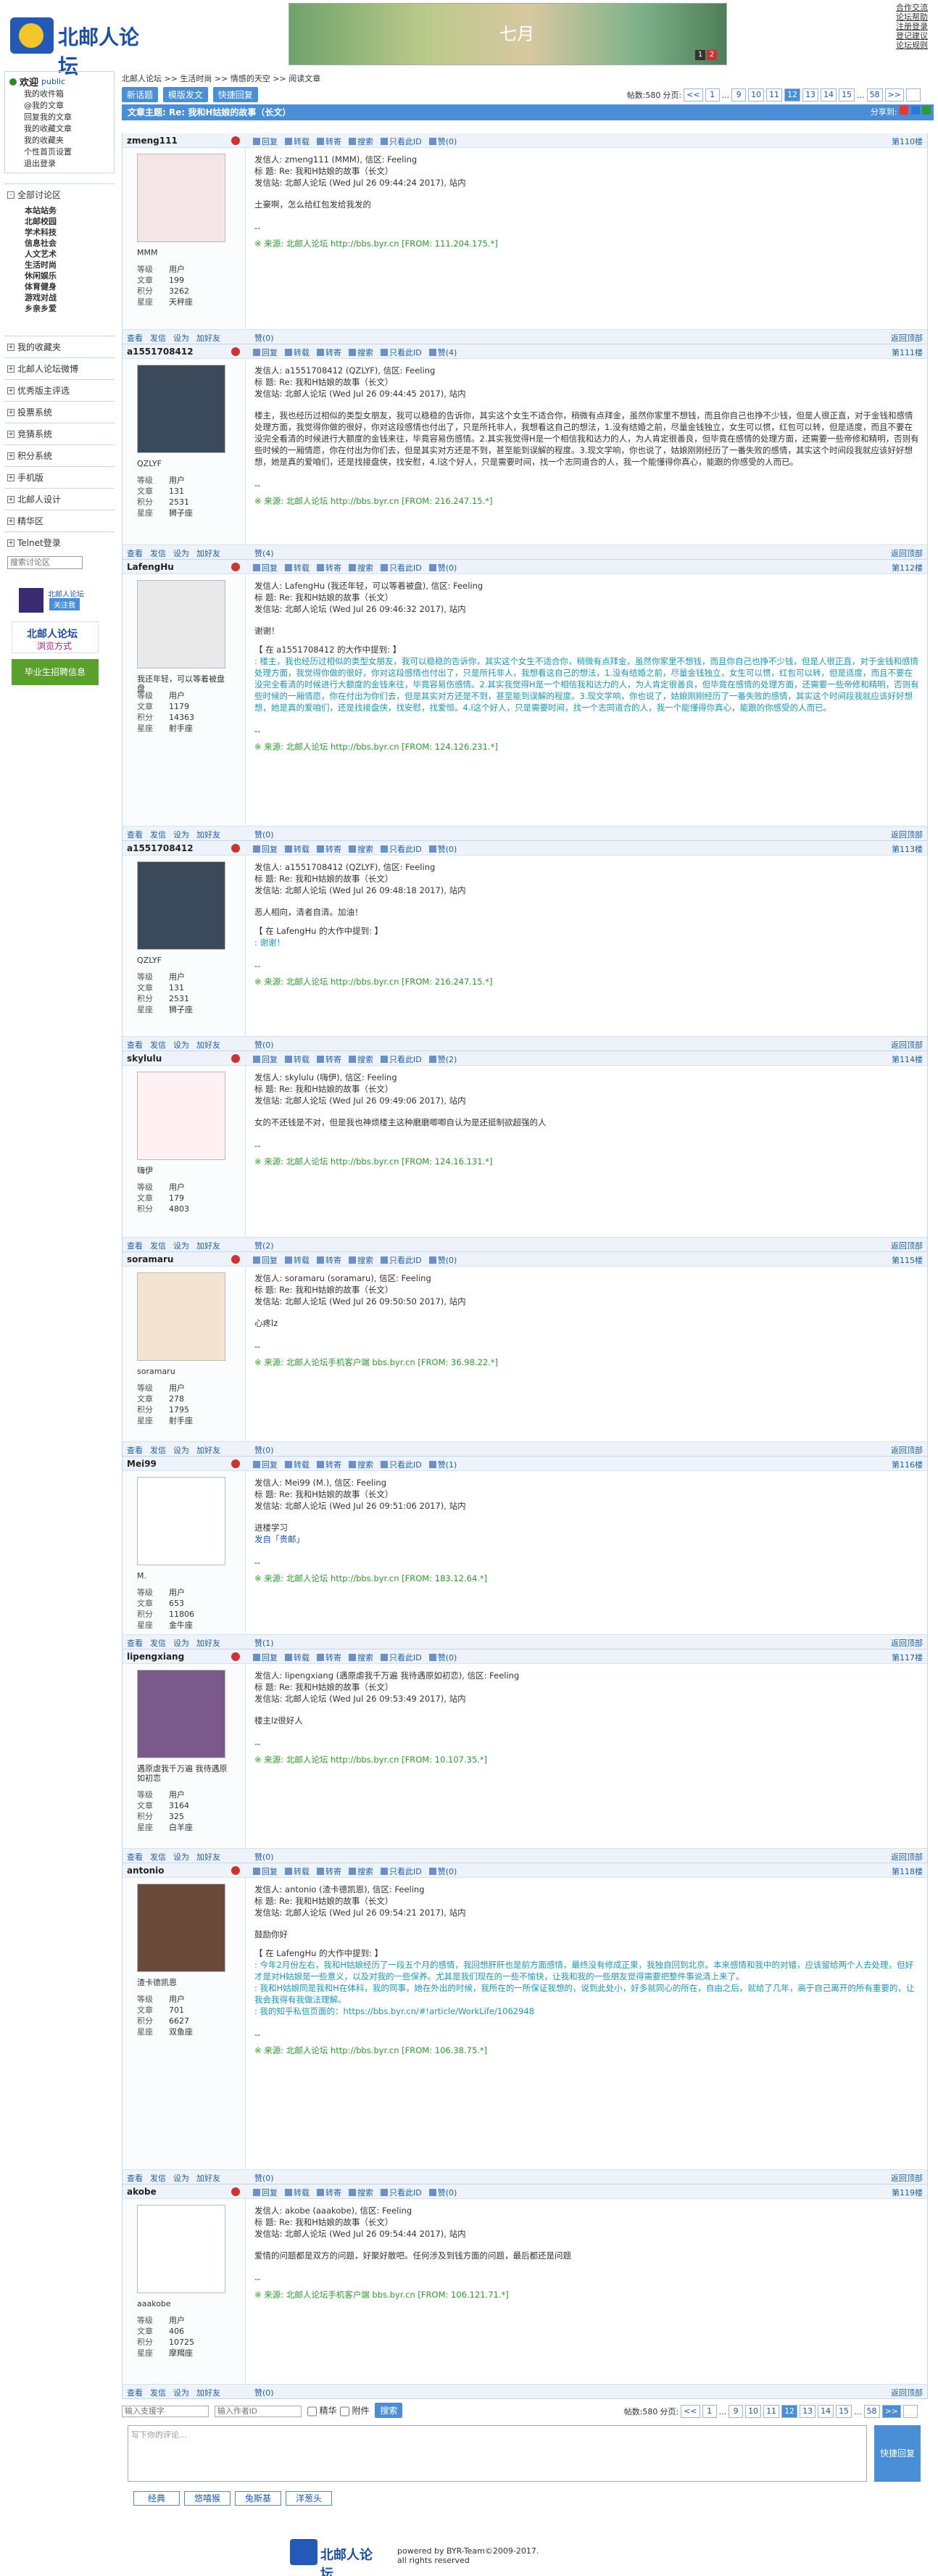 The height and width of the screenshot is (2576, 938). What do you see at coordinates (756, 95) in the screenshot?
I see `page-link: 10` at bounding box center [756, 95].